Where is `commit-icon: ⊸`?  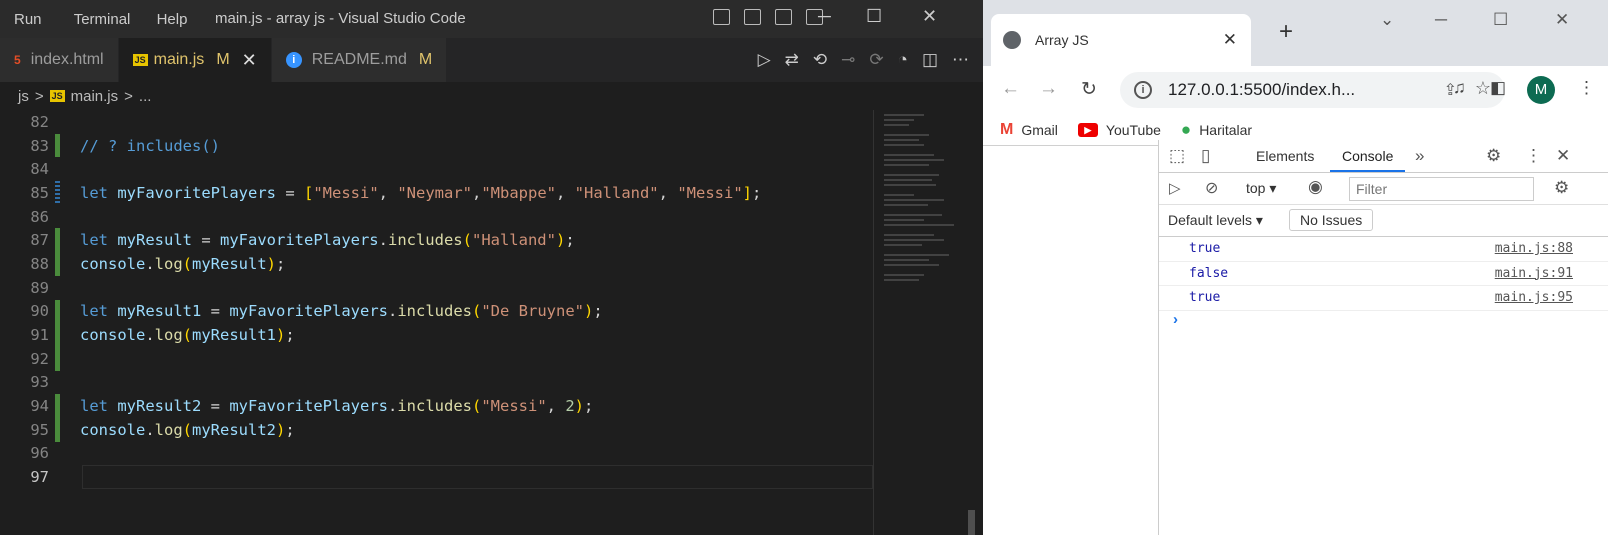
commit-icon: ⊸ is located at coordinates (848, 60).